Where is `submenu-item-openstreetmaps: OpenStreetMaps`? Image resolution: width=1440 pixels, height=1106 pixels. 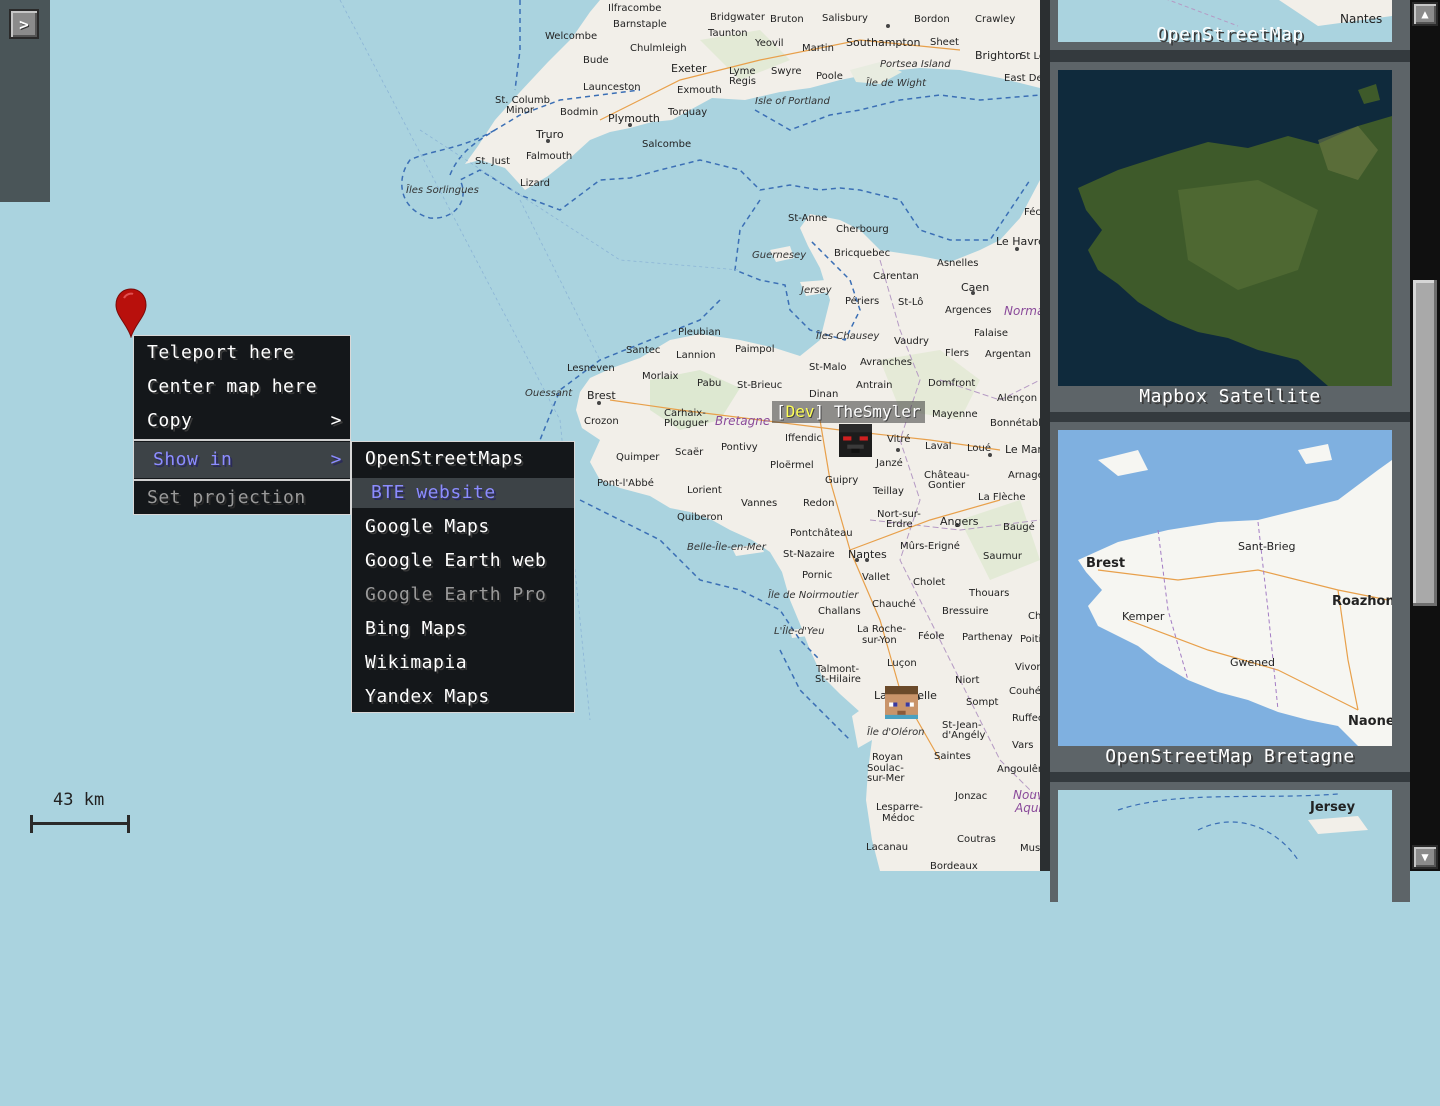
submenu-item-openstreetmaps: OpenStreetMaps is located at coordinates (463, 459).